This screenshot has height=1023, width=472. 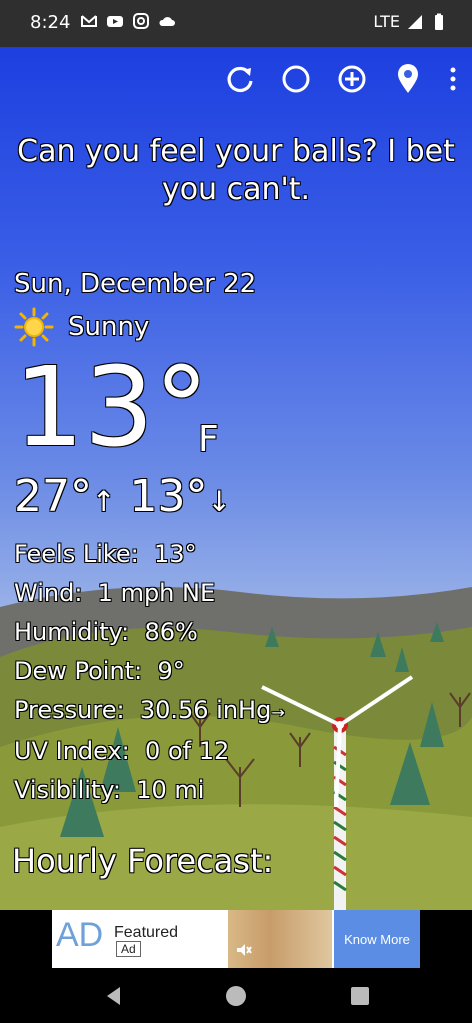 I want to click on condition-row: Sunny, so click(x=81, y=327).